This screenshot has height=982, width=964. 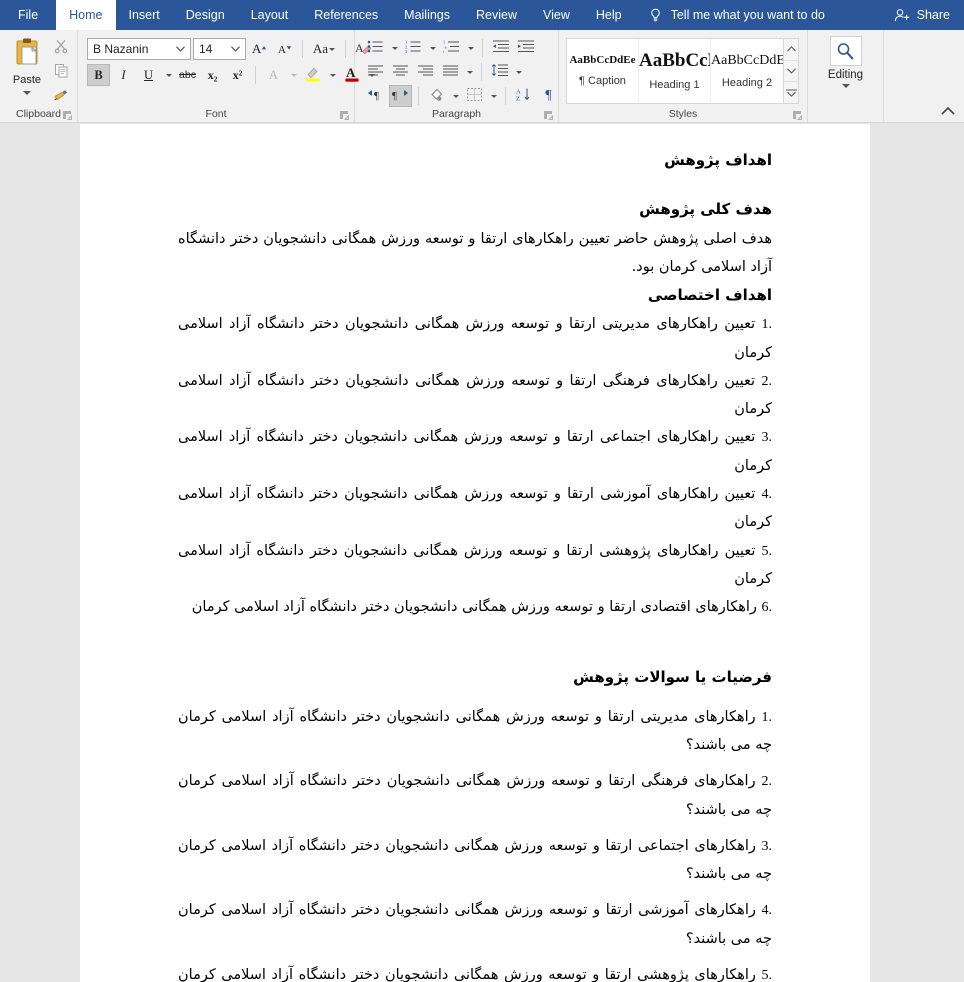 What do you see at coordinates (61, 48) in the screenshot?
I see `cut-button` at bounding box center [61, 48].